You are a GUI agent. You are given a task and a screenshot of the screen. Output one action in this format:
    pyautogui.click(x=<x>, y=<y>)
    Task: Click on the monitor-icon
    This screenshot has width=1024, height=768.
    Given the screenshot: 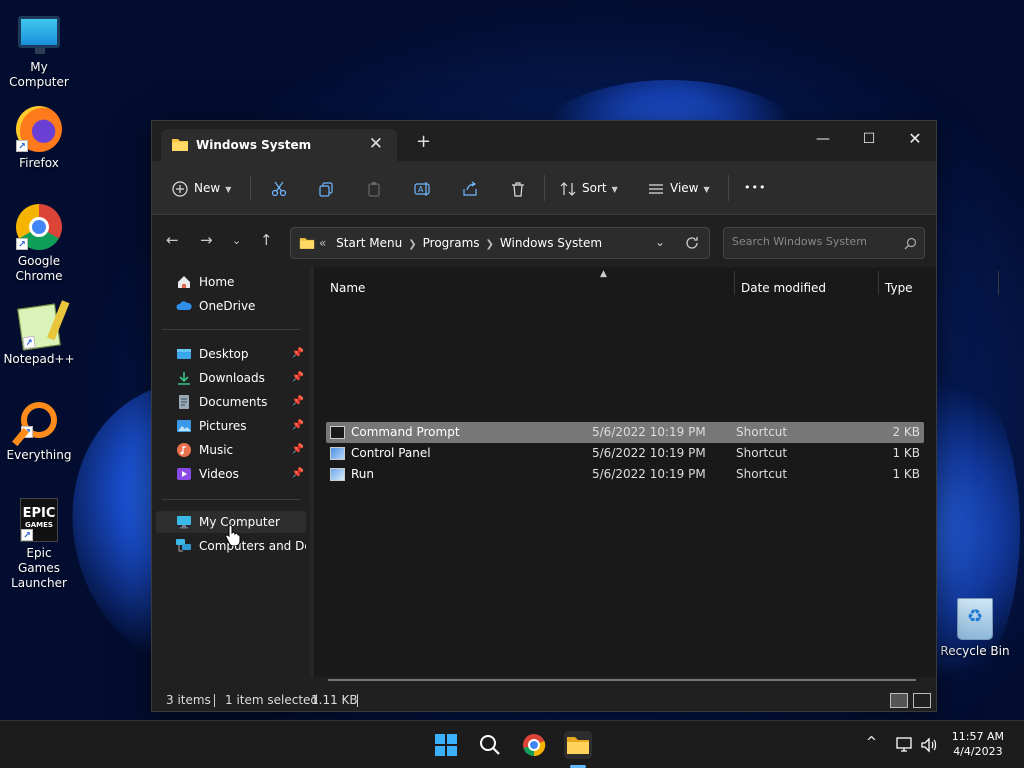 What is the action you would take?
    pyautogui.click(x=39, y=35)
    